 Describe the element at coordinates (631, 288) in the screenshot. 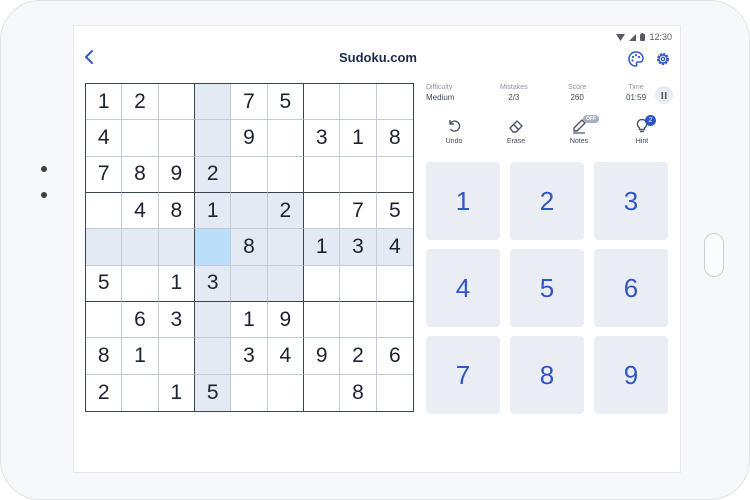

I see `number-key-6: 6` at that location.